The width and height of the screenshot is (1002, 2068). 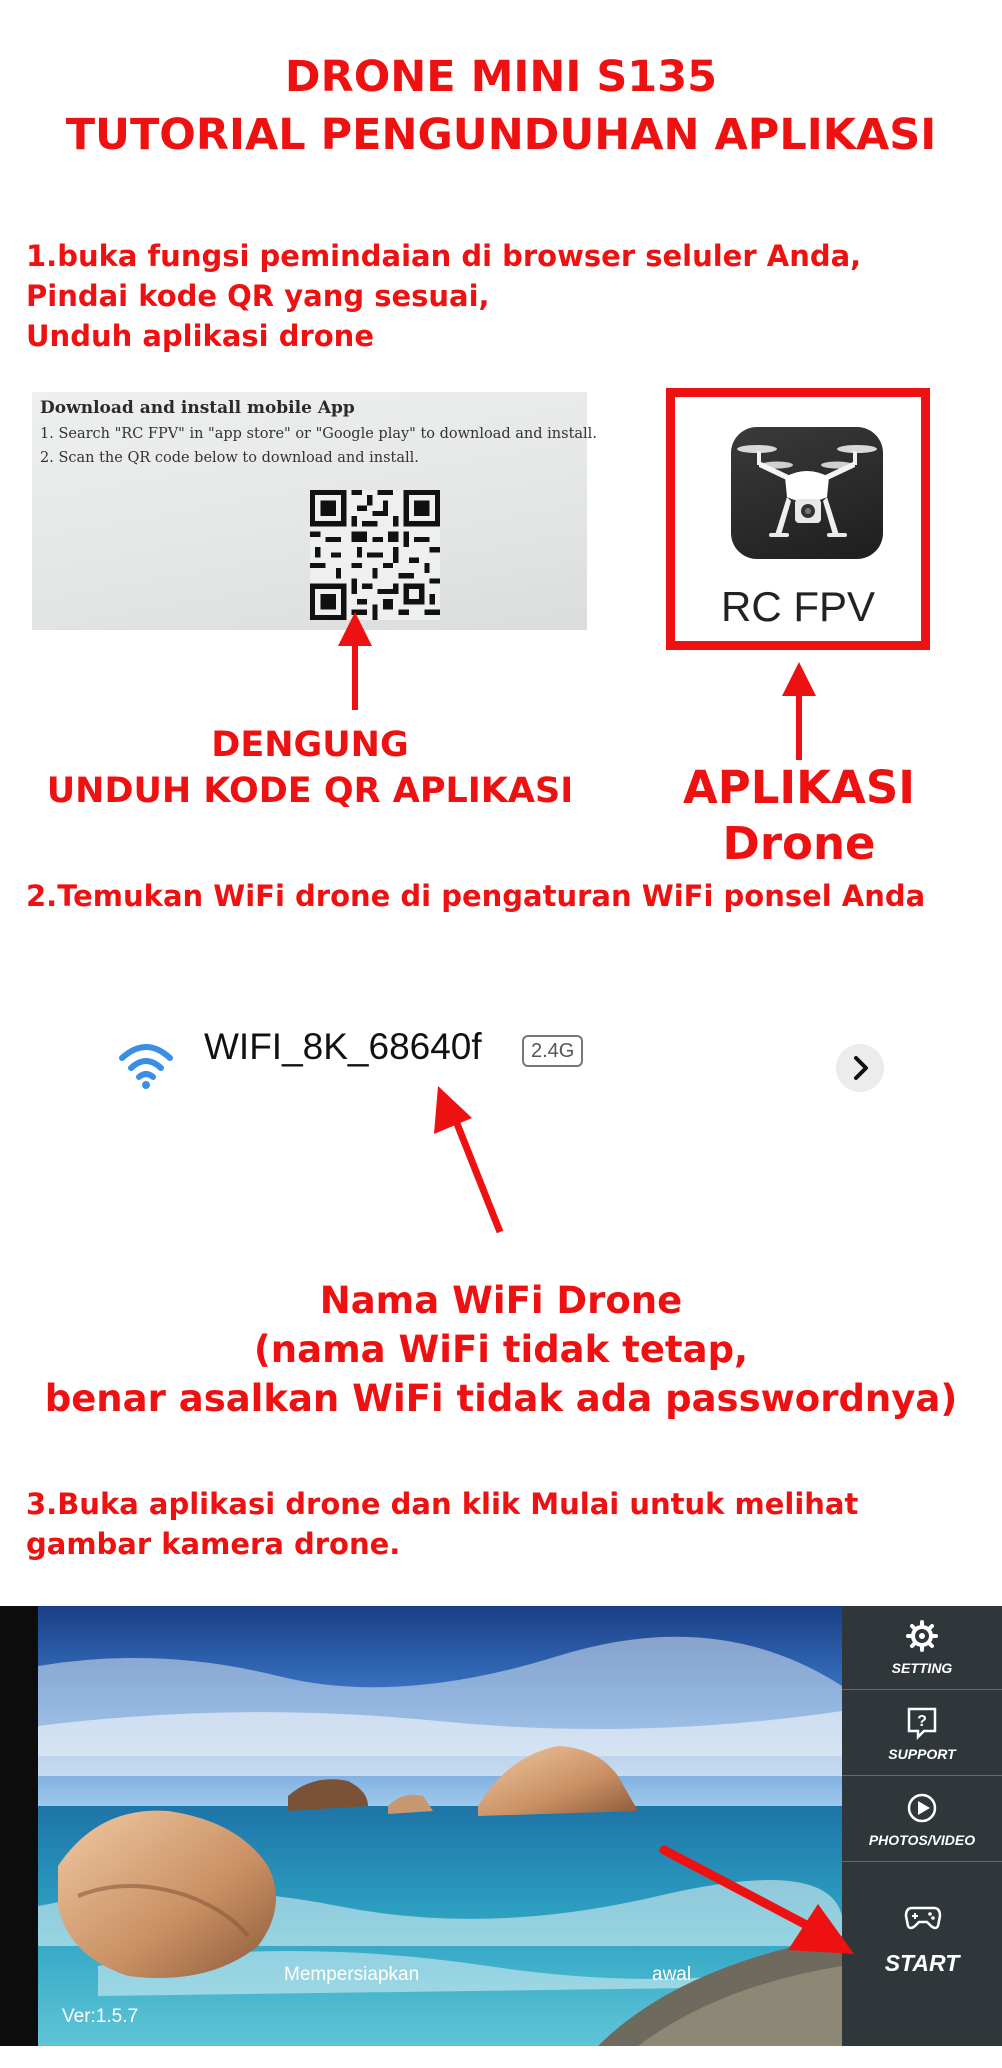 I want to click on menu-setting-label: SETTING, so click(x=922, y=1668).